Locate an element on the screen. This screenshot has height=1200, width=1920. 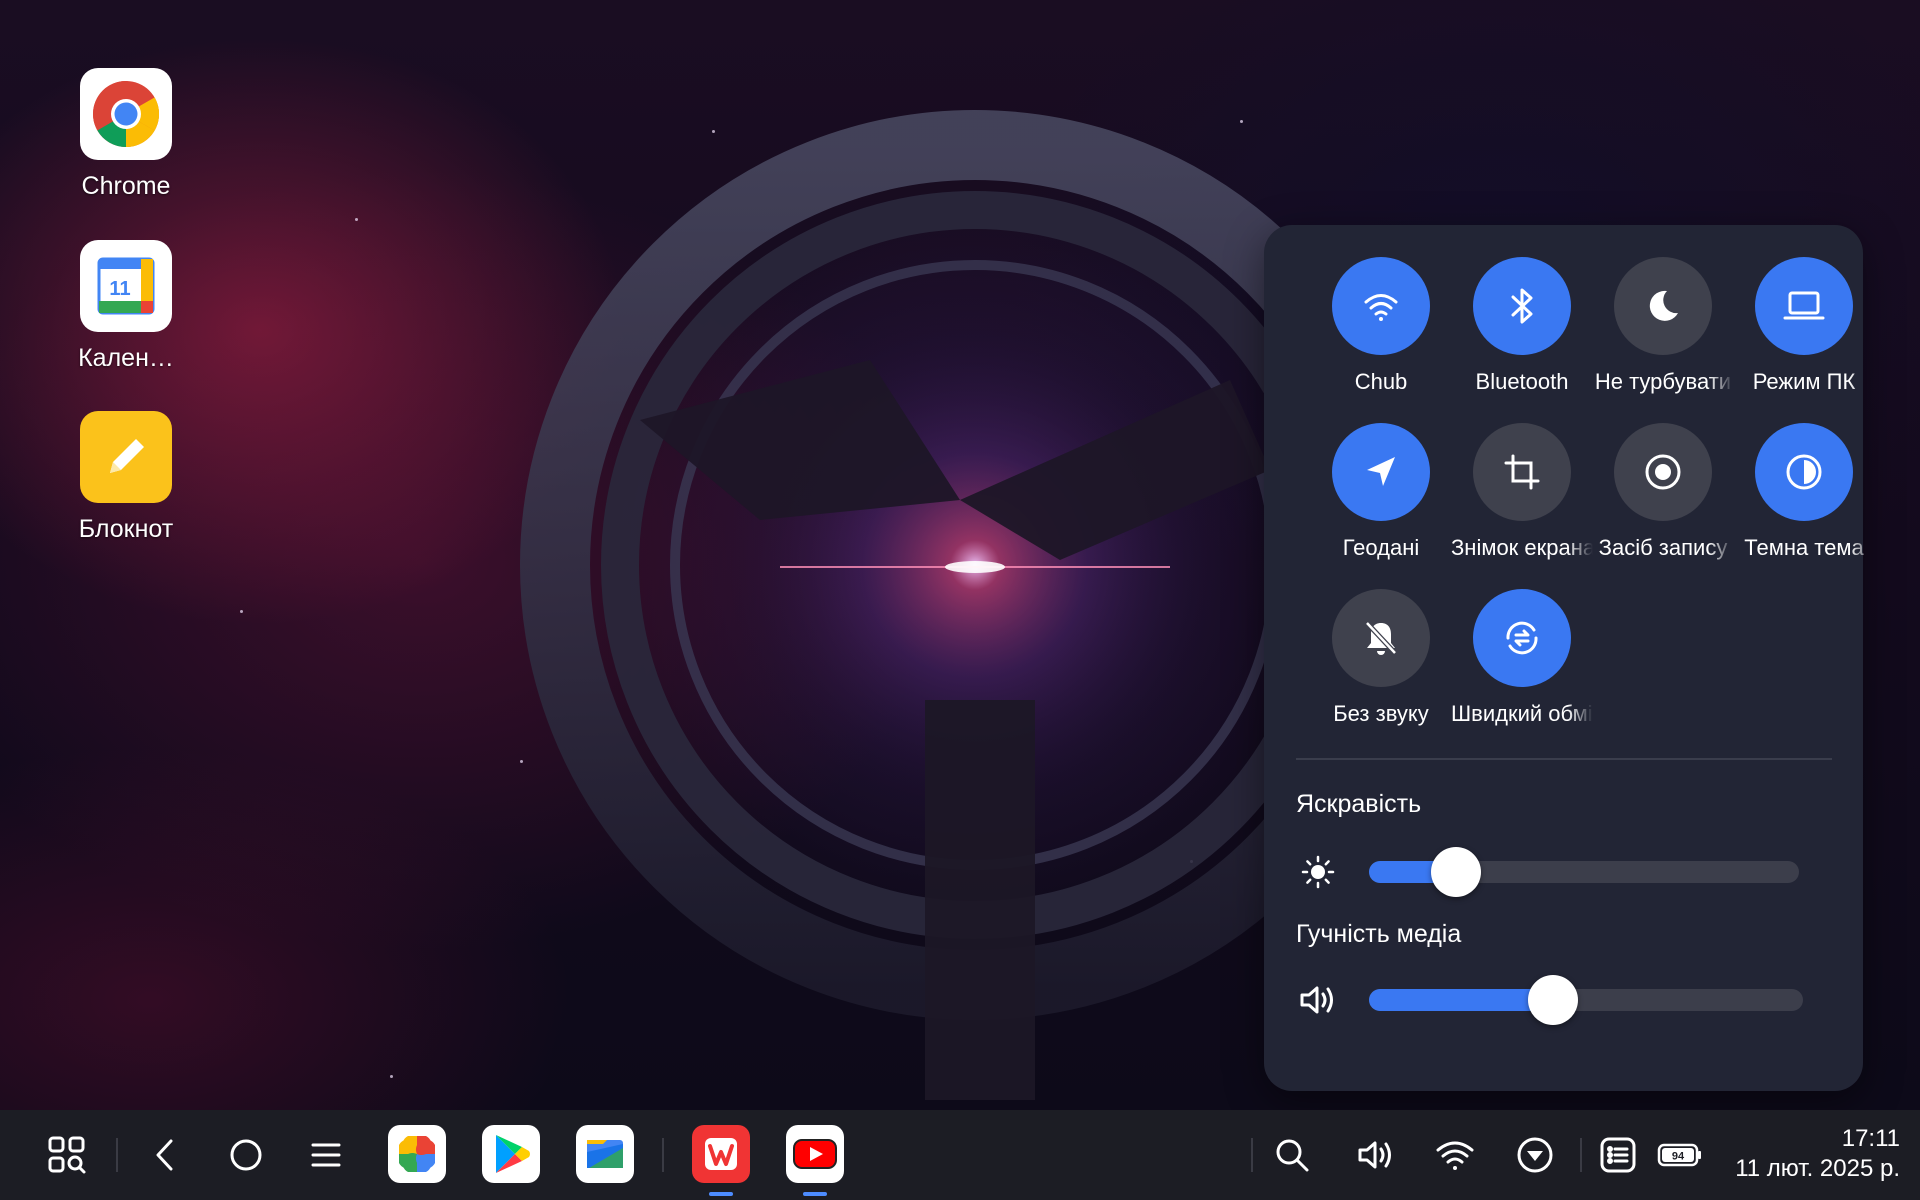
brightness-slider is located at coordinates (1584, 872).